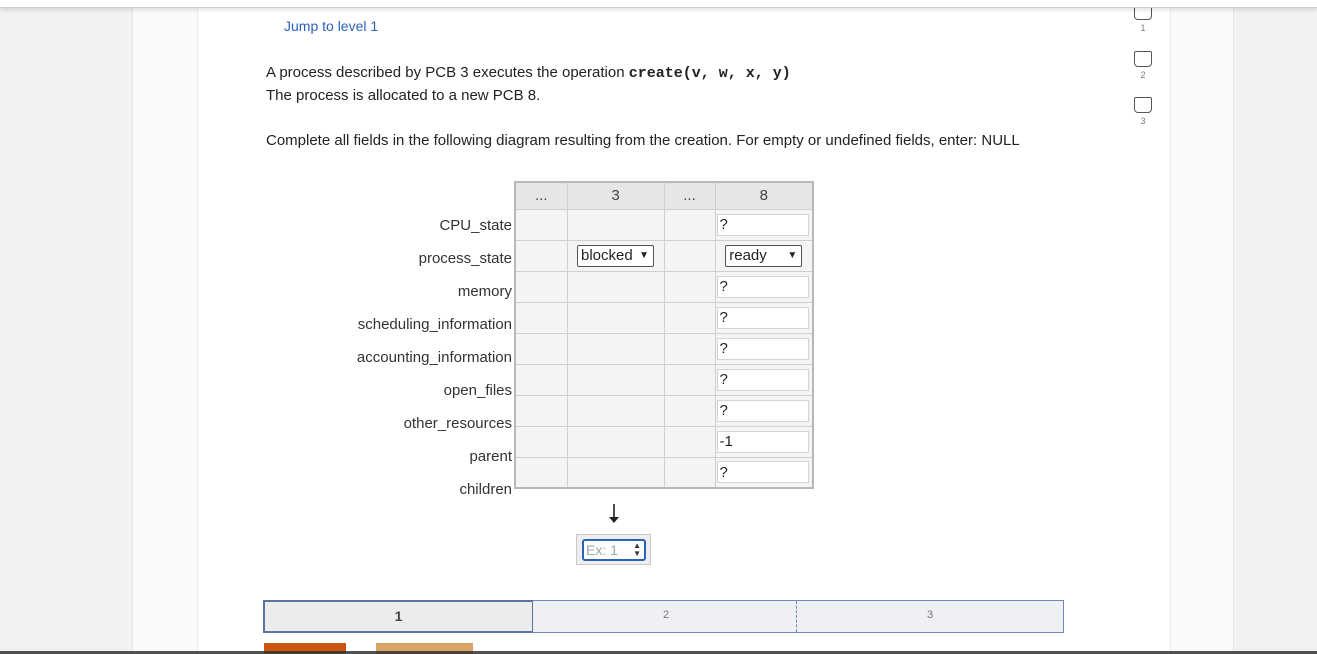 Image resolution: width=1317 pixels, height=654 pixels. Describe the element at coordinates (614, 513) in the screenshot. I see `arrow-down-icon` at that location.